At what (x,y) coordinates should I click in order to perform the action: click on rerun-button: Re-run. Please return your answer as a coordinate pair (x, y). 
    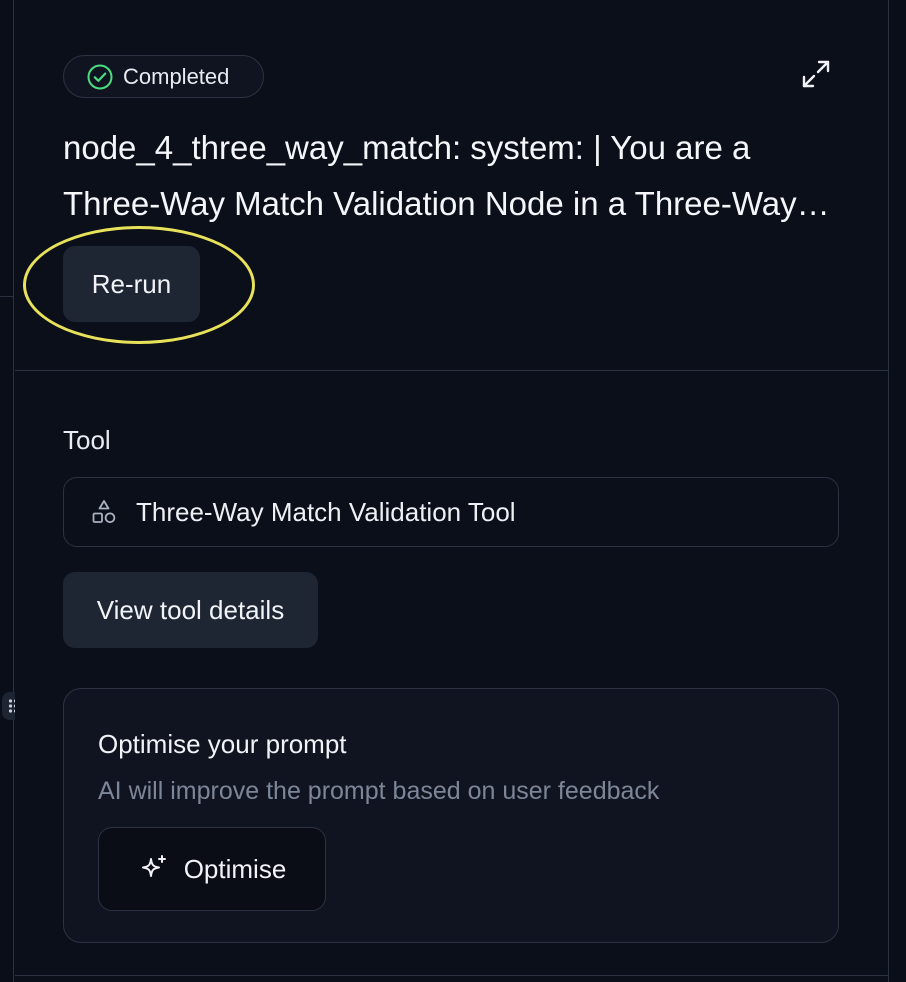
    Looking at the image, I should click on (131, 284).